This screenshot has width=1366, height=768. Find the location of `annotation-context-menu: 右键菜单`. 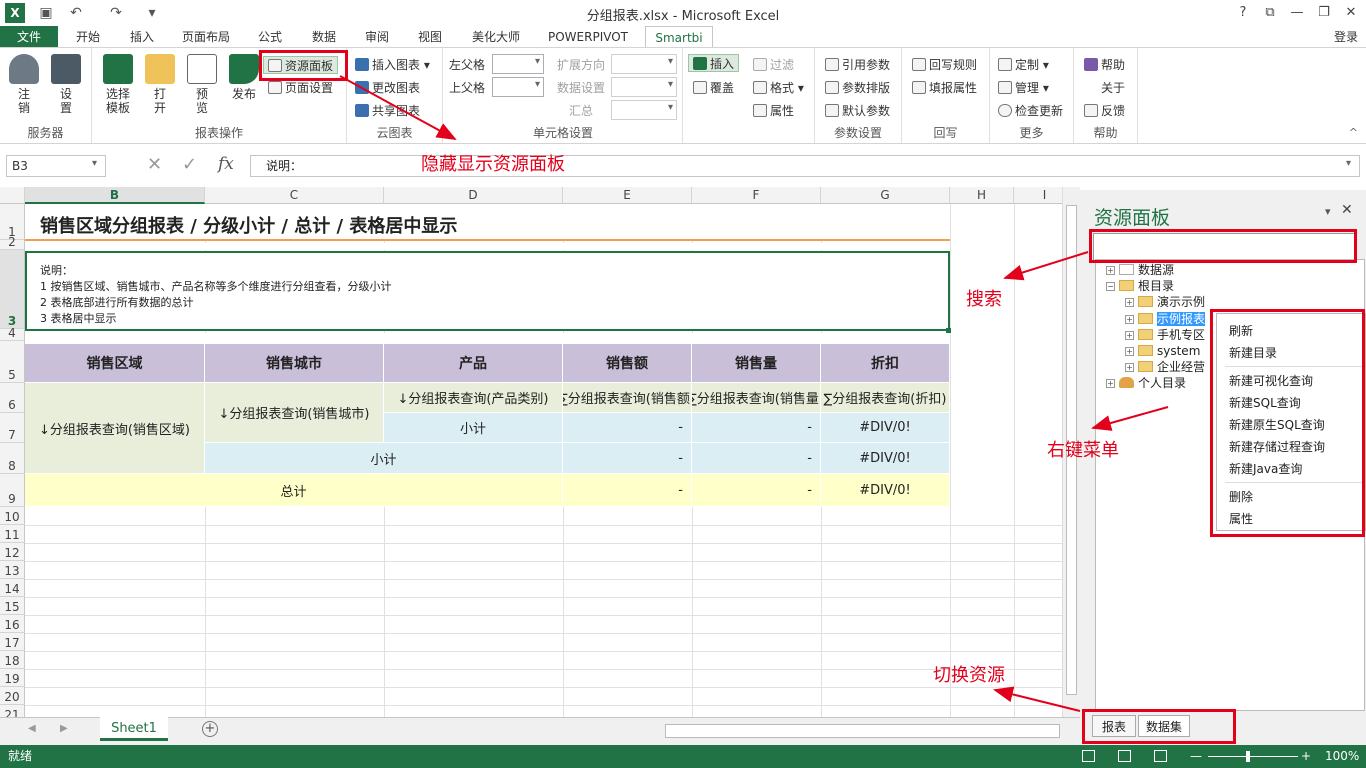

annotation-context-menu: 右键菜单 is located at coordinates (1083, 450).